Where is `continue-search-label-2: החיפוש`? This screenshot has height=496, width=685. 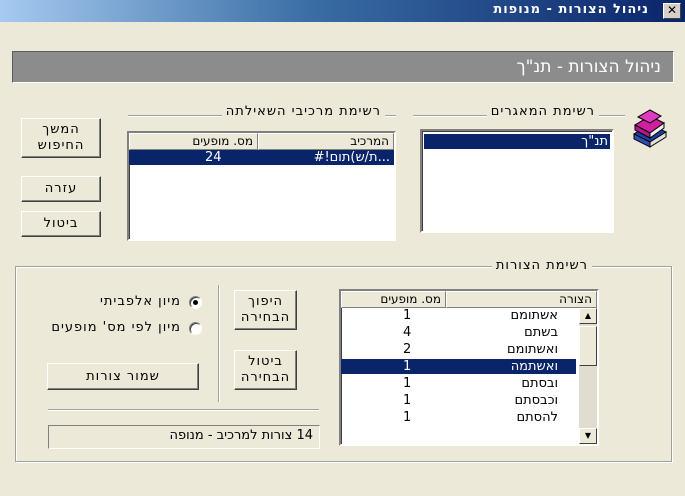
continue-search-label-2: החיפוש is located at coordinates (61, 145).